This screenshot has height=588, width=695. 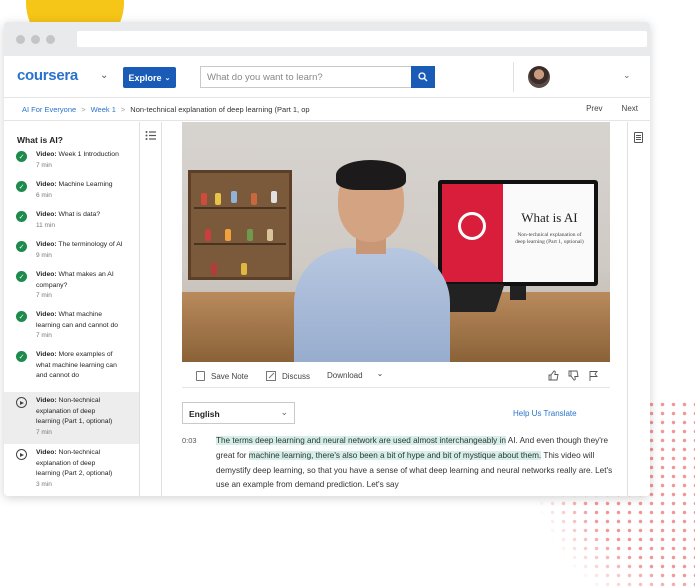 I want to click on help-translate-link: Help Us Translate, so click(x=545, y=413).